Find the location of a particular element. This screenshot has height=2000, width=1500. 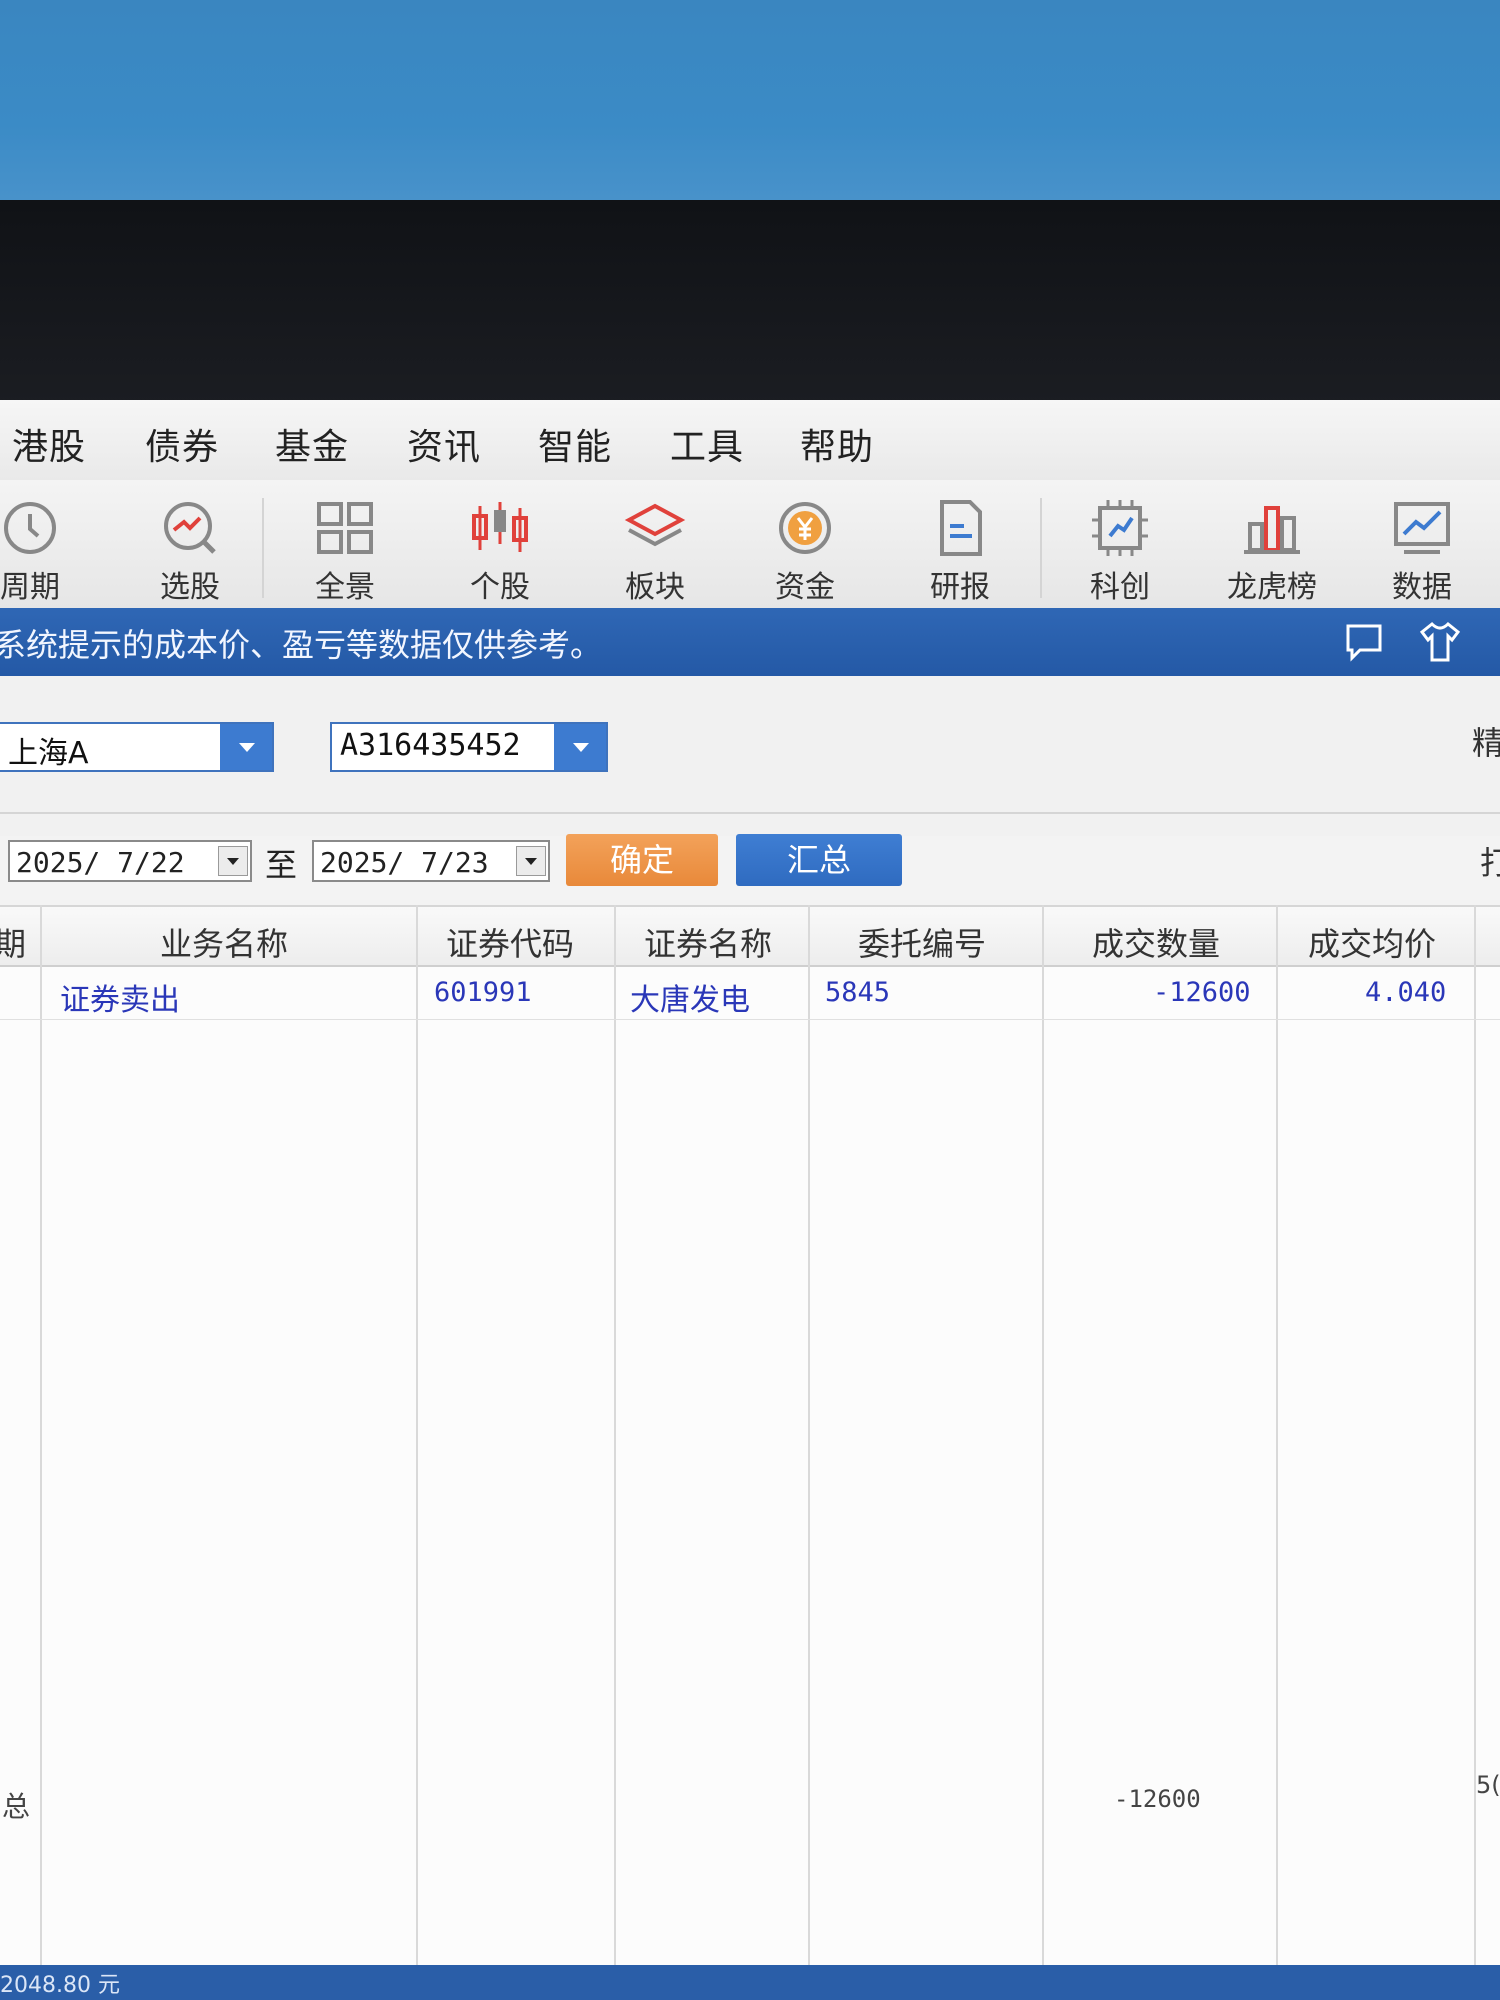

summary-button: 汇总 is located at coordinates (819, 860).